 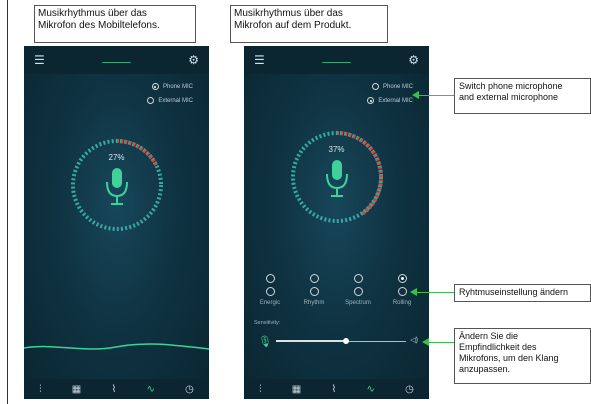 What do you see at coordinates (116, 346) in the screenshot?
I see `audio-wave` at bounding box center [116, 346].